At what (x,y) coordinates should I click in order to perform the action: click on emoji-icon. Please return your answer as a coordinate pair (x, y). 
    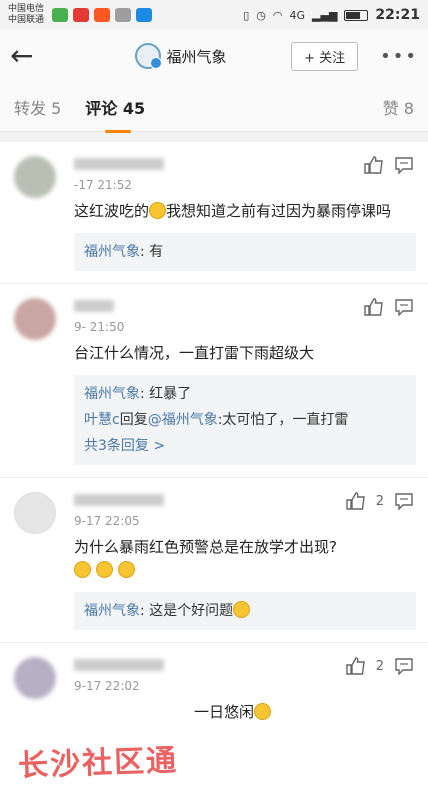
    Looking at the image, I should click on (158, 210).